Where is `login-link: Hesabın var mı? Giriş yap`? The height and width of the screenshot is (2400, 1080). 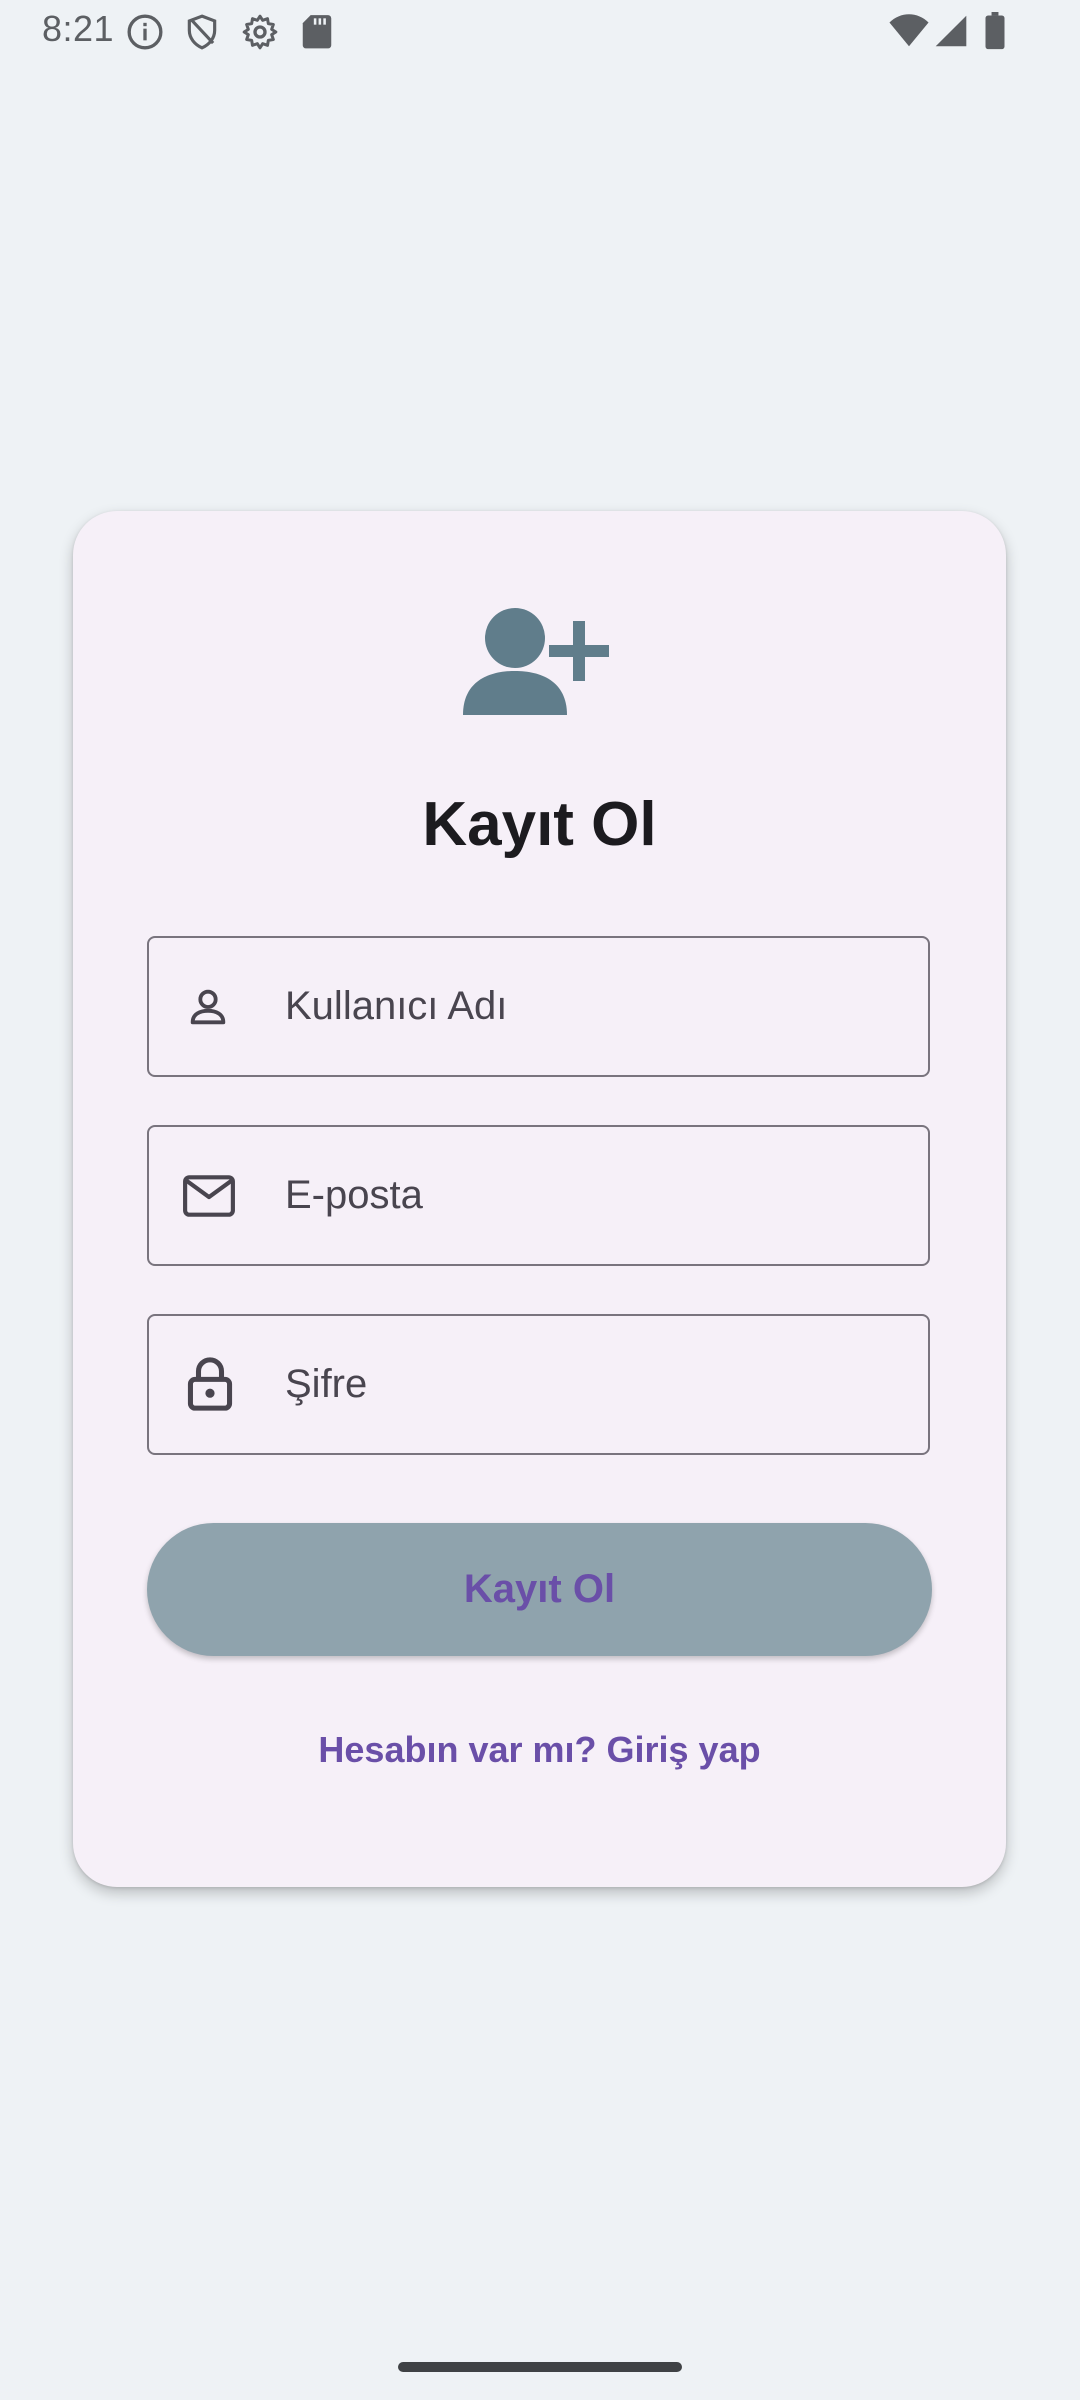 login-link: Hesabın var mı? Giriş yap is located at coordinates (539, 1750).